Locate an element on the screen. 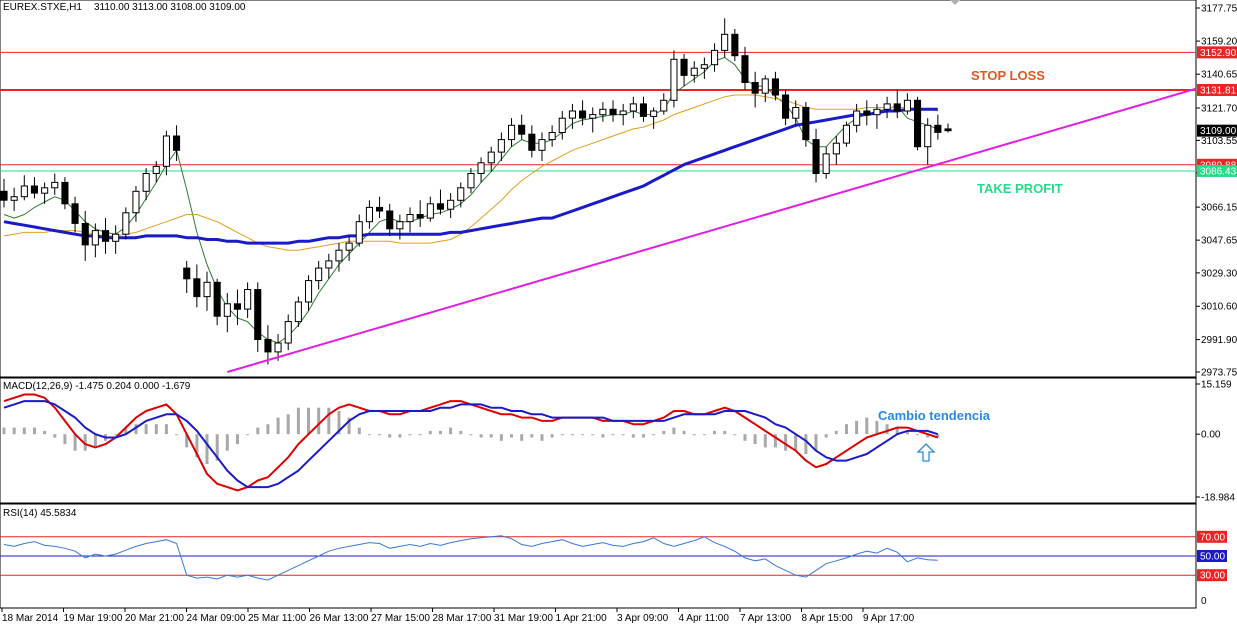  macd-tick-label: 0.00 is located at coordinates (1211, 435).